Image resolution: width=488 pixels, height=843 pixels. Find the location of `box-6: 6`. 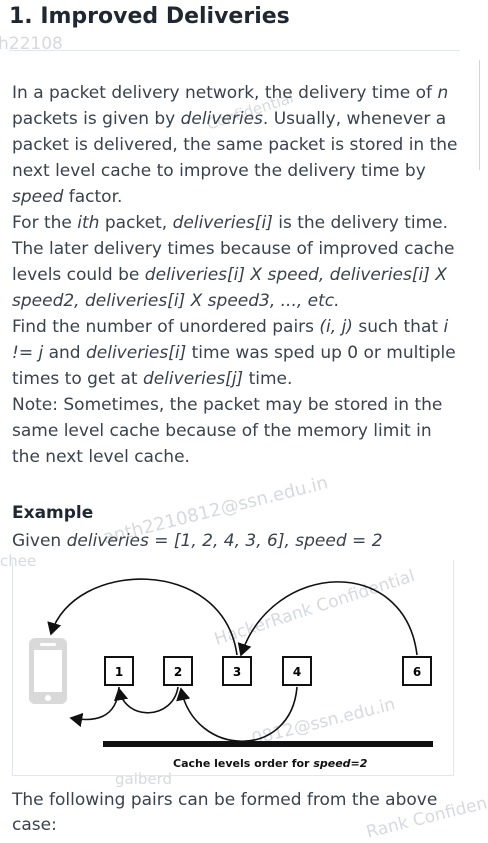

box-6: 6 is located at coordinates (417, 671).